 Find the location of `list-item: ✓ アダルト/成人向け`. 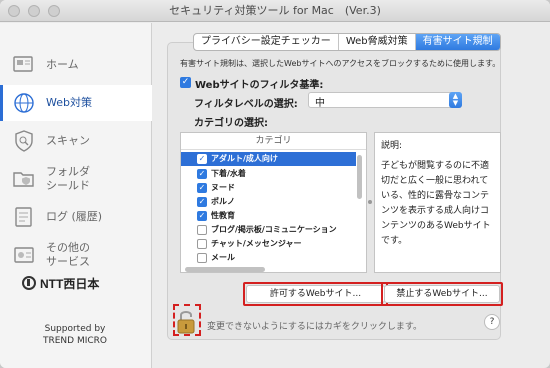

list-item: ✓ アダルト/成人向け is located at coordinates (268, 159).